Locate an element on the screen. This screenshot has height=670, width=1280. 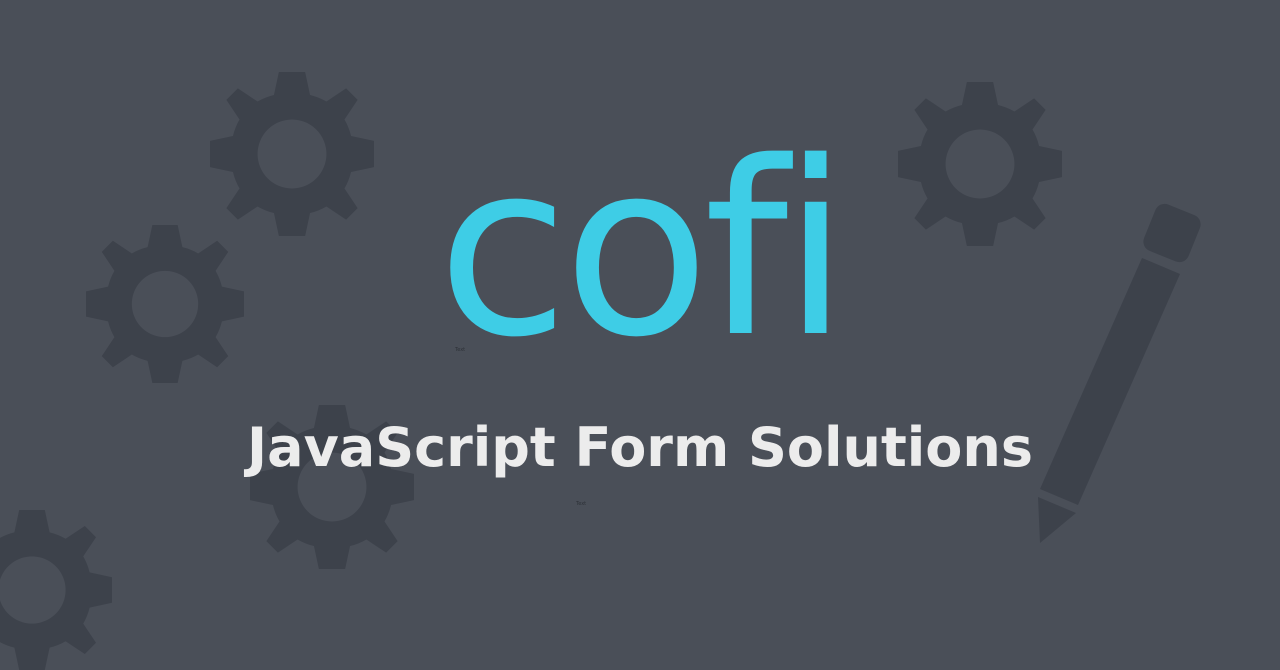
tagline: JavaScript Form Solutions is located at coordinates (640, 447).